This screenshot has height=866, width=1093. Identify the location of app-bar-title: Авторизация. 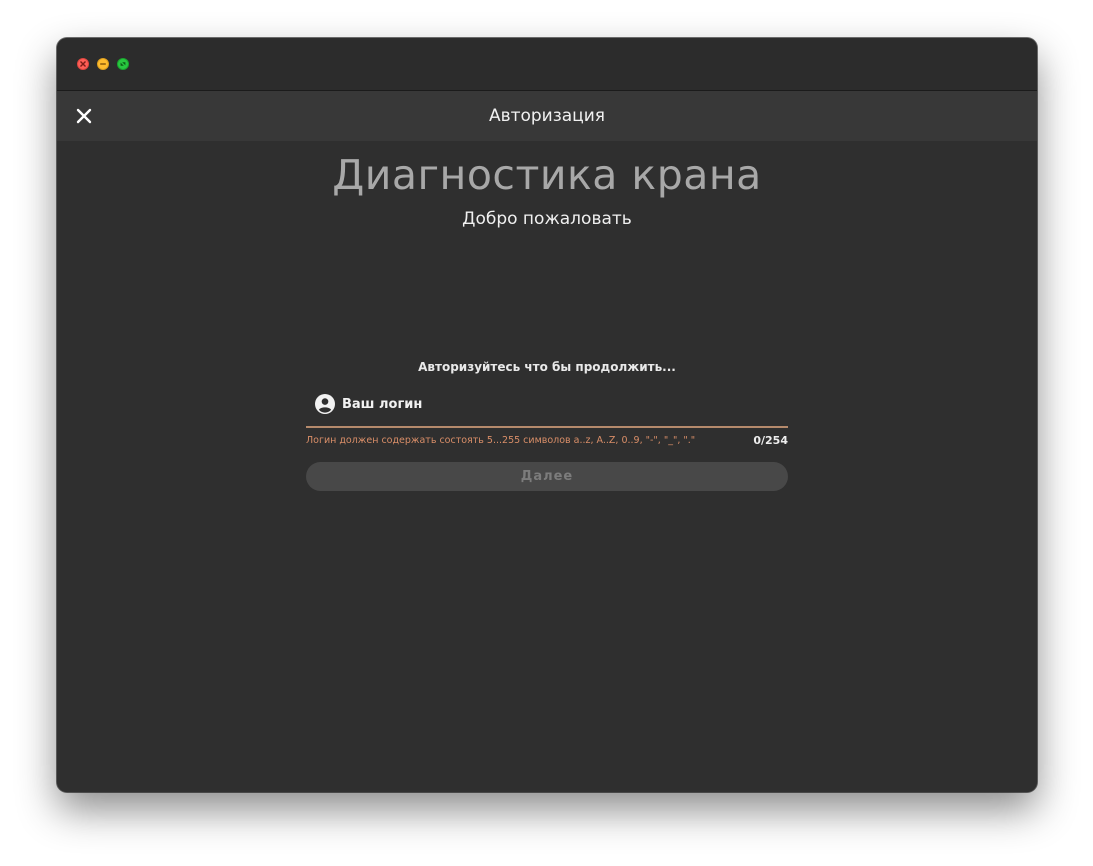
(547, 116).